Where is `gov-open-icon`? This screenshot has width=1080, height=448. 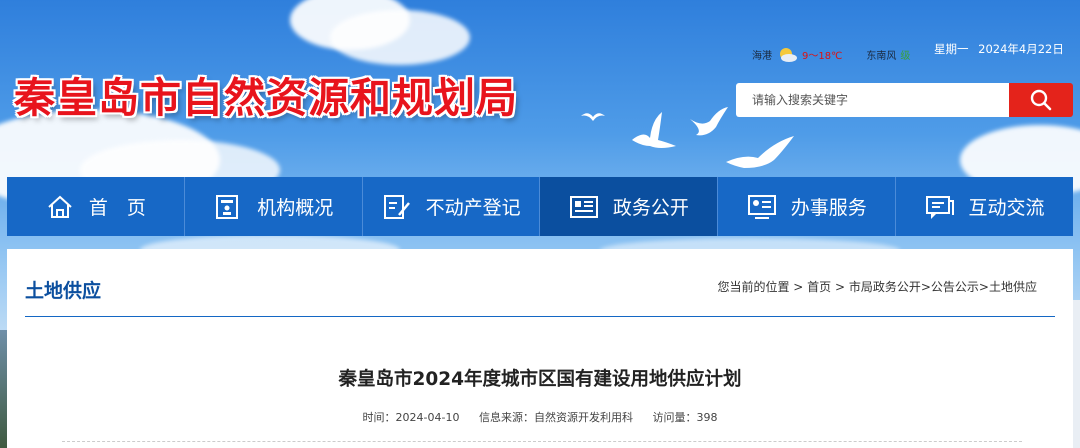
gov-open-icon is located at coordinates (584, 207).